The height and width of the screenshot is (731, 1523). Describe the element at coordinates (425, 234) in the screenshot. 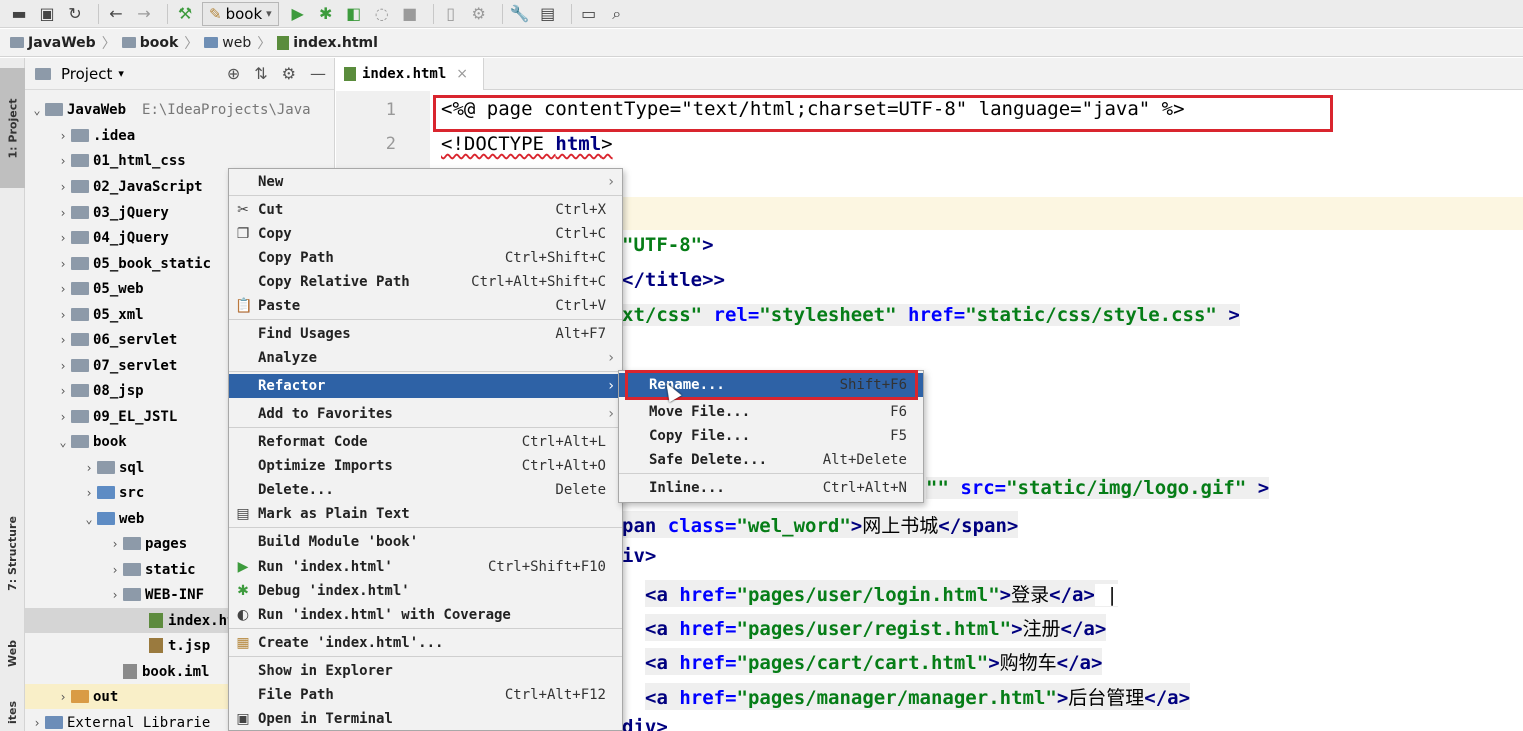

I see `menu-item-copy: ❐ Copy Ctrl+C` at that location.